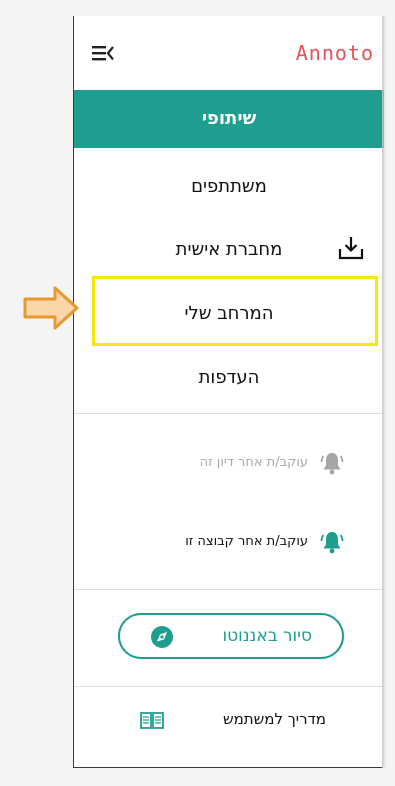  I want to click on menu-item-preferences: העדפות, so click(229, 377).